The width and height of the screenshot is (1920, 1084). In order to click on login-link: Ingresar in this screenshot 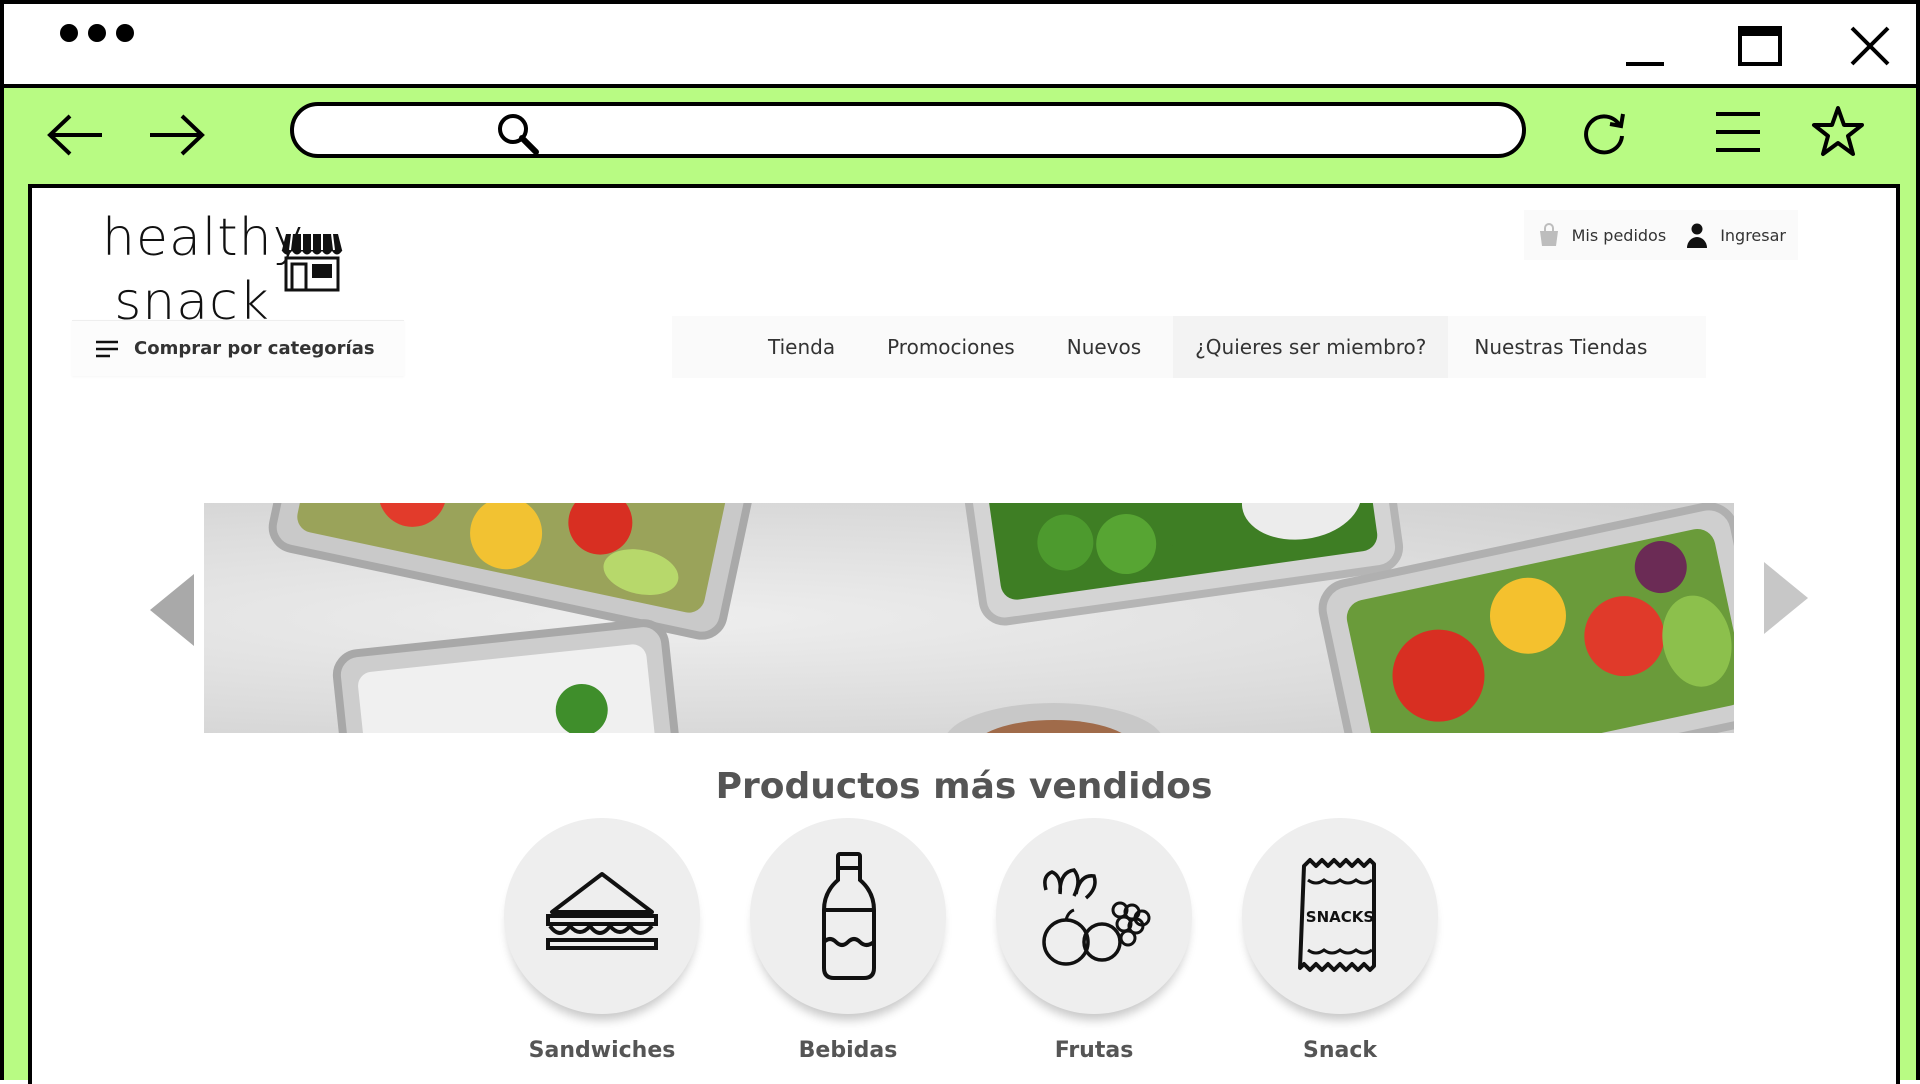, I will do `click(1735, 235)`.